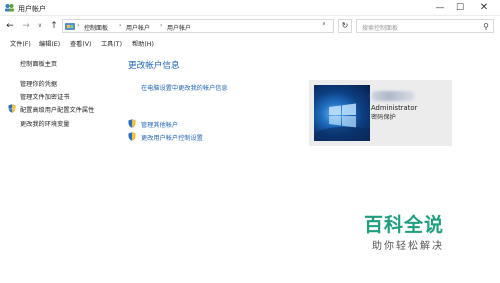 The image size is (500, 283). I want to click on change-uac-settings-link: 更改用户帐户控制设置, so click(172, 137).